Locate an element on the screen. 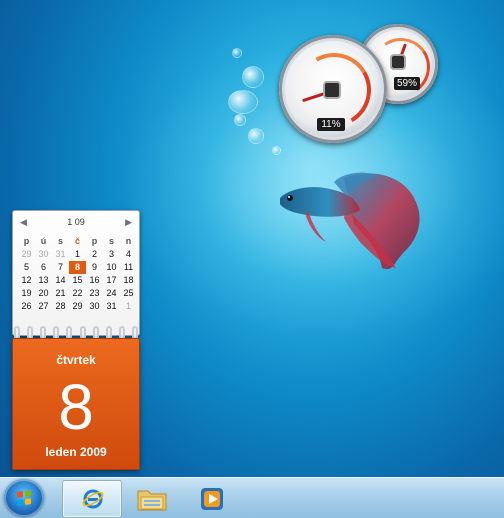  calendar-today-cell: 8 is located at coordinates (77, 267).